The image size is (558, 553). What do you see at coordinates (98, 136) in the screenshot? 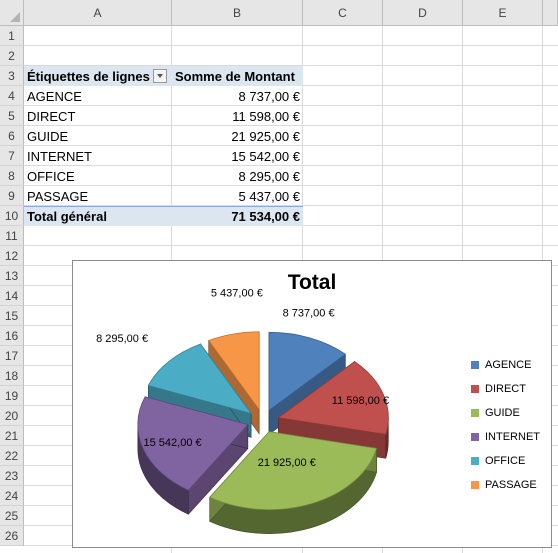
I see `pivot-row-label: GUIDE` at bounding box center [98, 136].